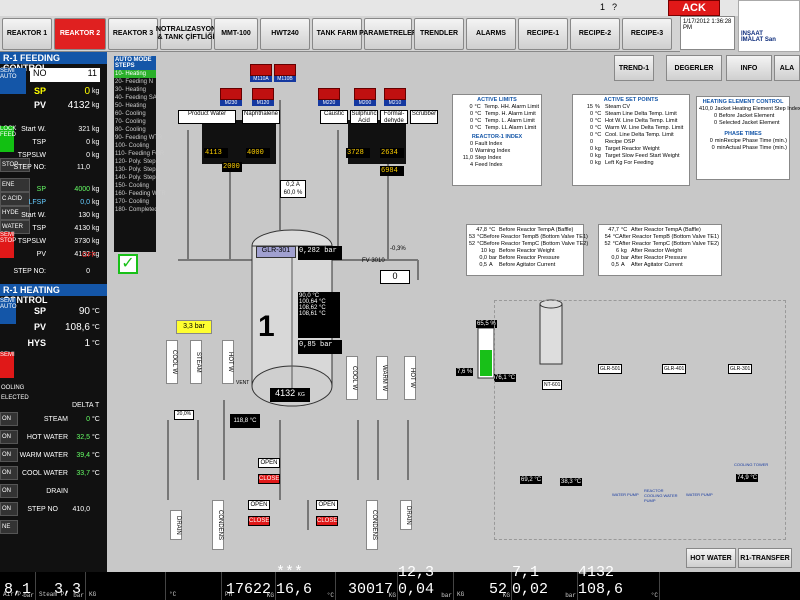  Describe the element at coordinates (135, 186) in the screenshot. I see `step-item: 150- Cooling` at that location.